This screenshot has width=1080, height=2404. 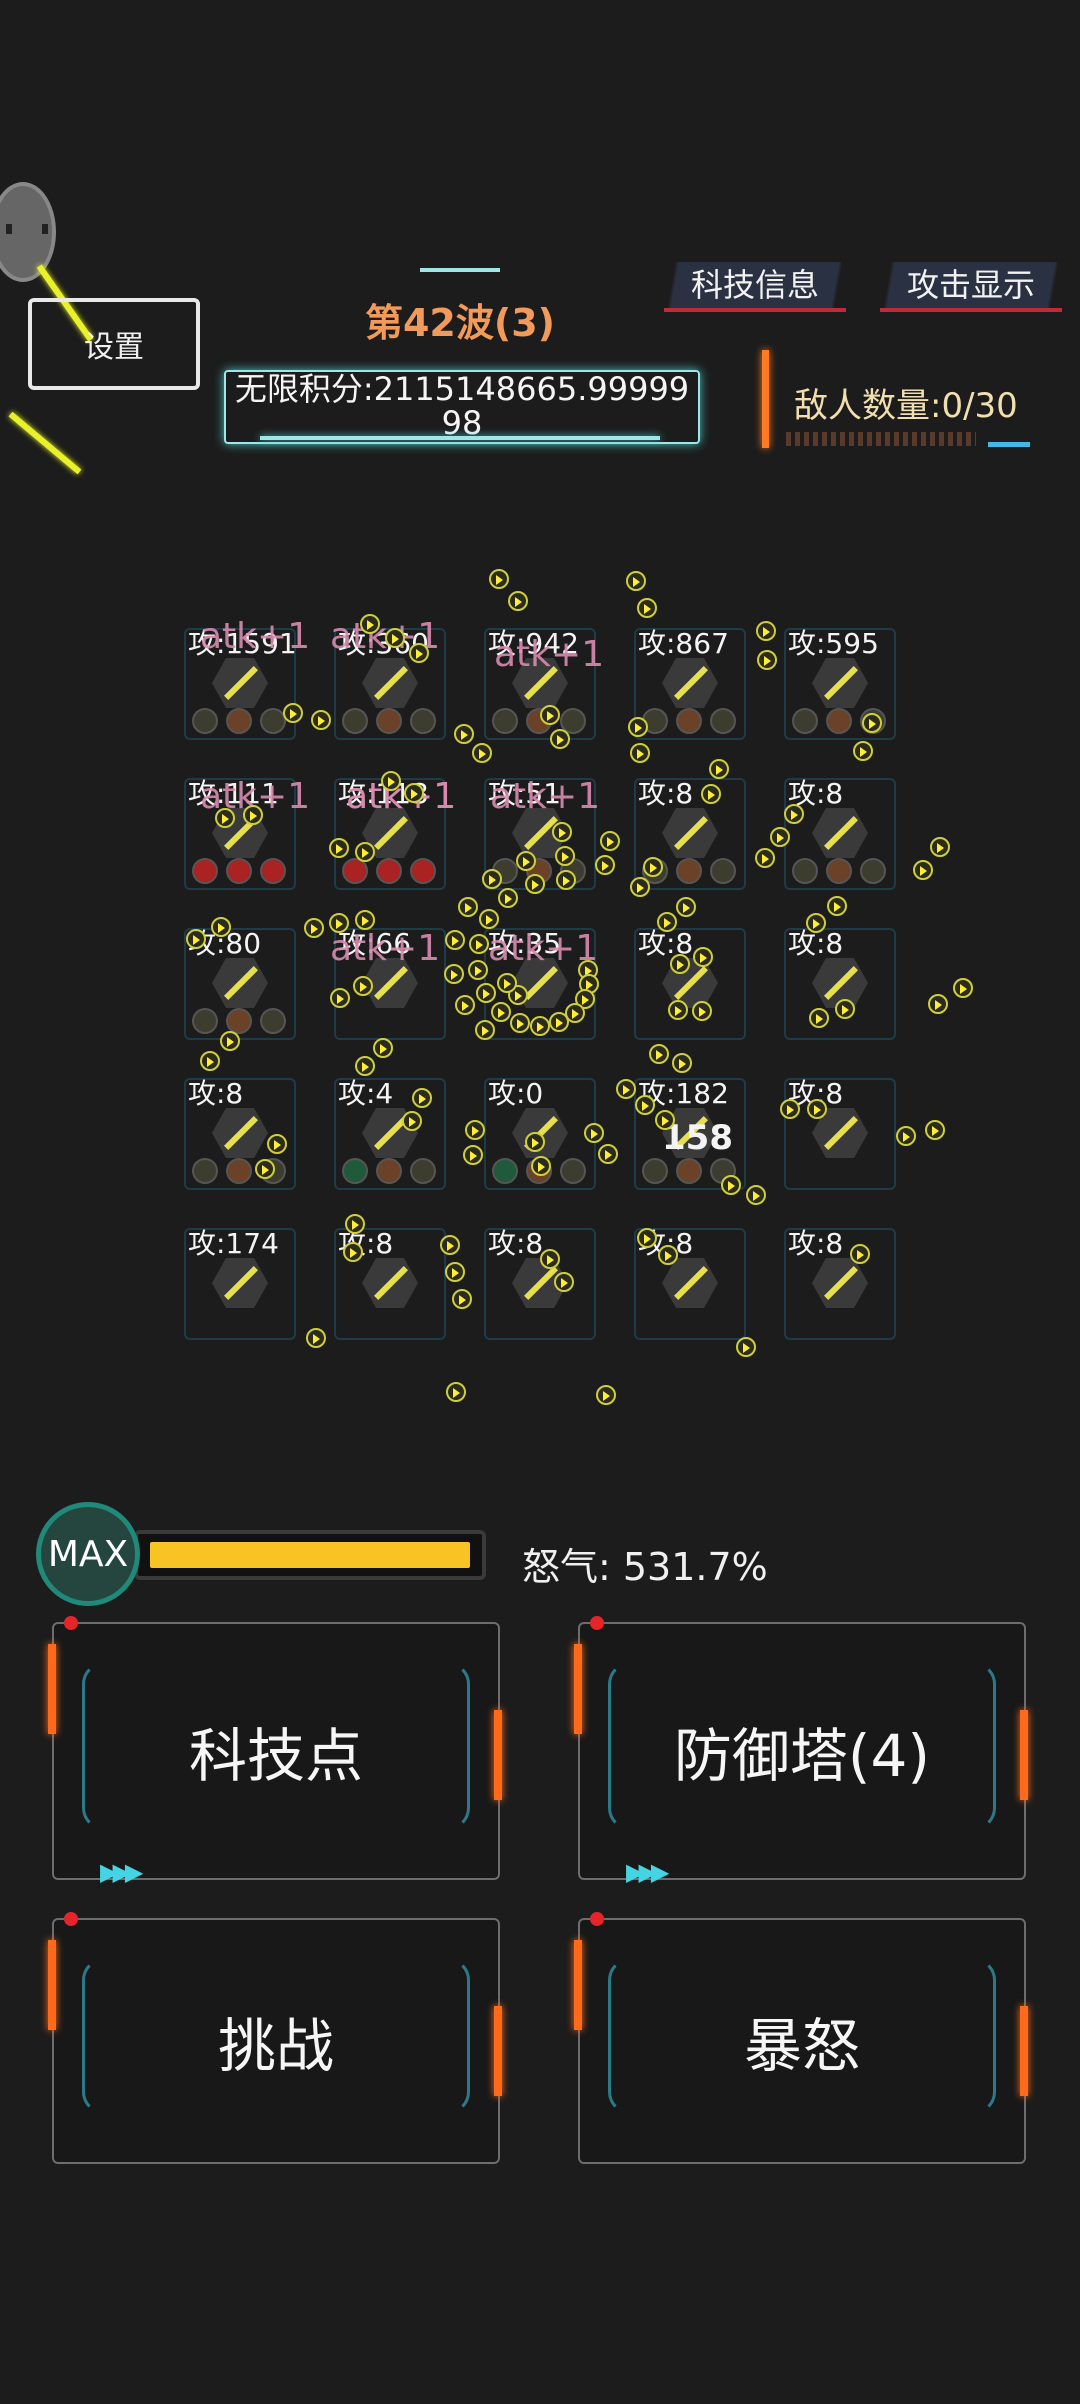 I want to click on score-line-2: 98, so click(x=462, y=423).